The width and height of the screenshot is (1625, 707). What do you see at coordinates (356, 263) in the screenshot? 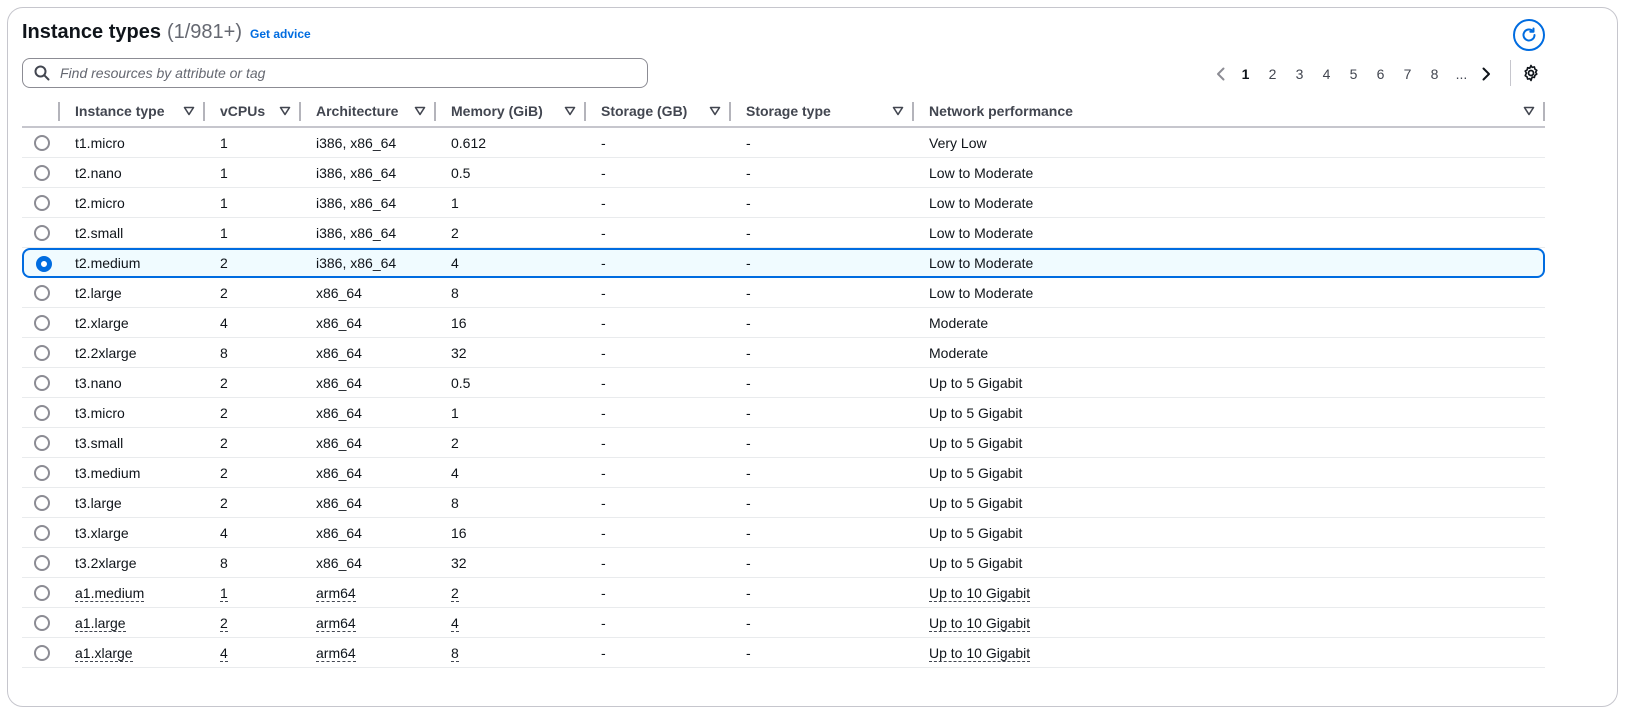
I see `cell-architecture-text: i386, x86_64` at bounding box center [356, 263].